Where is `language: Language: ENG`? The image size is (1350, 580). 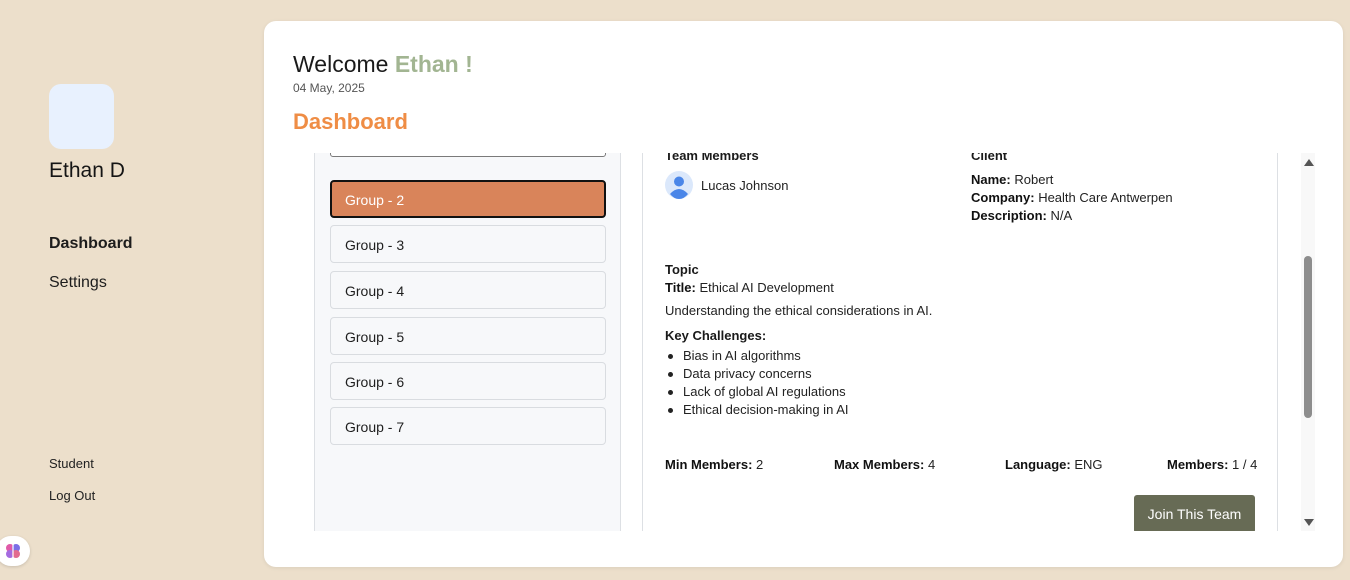
language: Language: ENG is located at coordinates (1054, 464).